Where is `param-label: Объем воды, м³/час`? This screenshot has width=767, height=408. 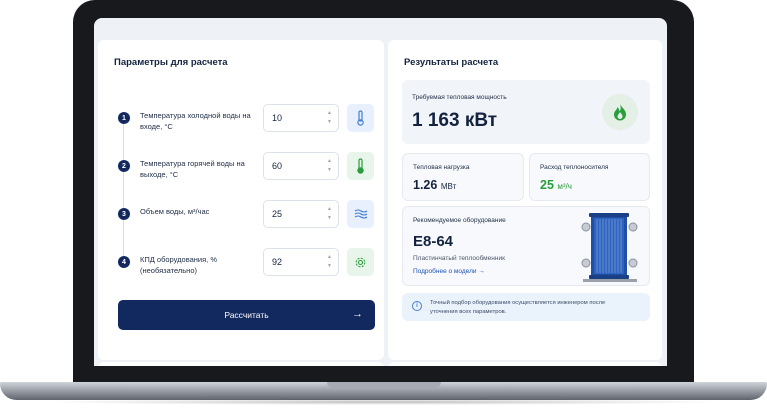 param-label: Объем воды, м³/час is located at coordinates (175, 211).